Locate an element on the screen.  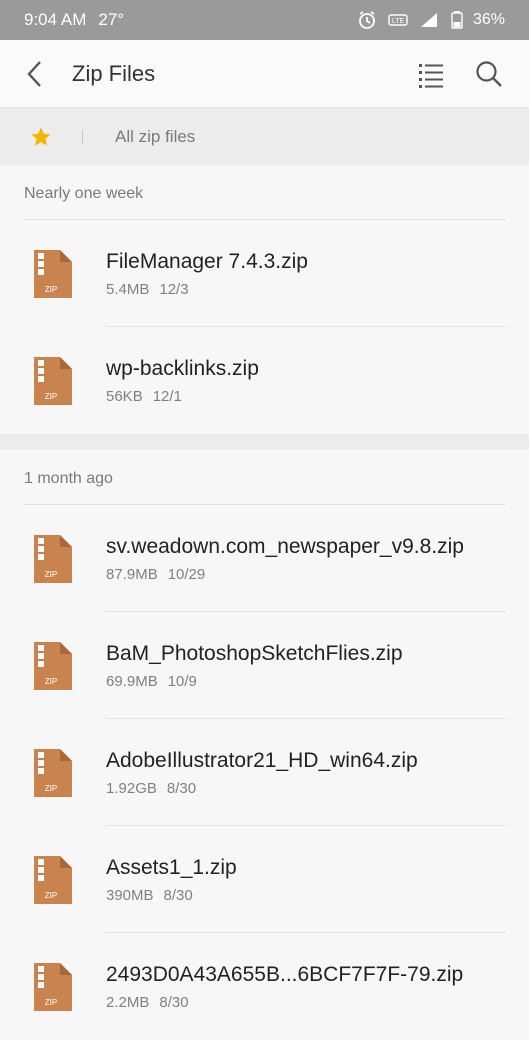
list-view-button is located at coordinates (431, 74).